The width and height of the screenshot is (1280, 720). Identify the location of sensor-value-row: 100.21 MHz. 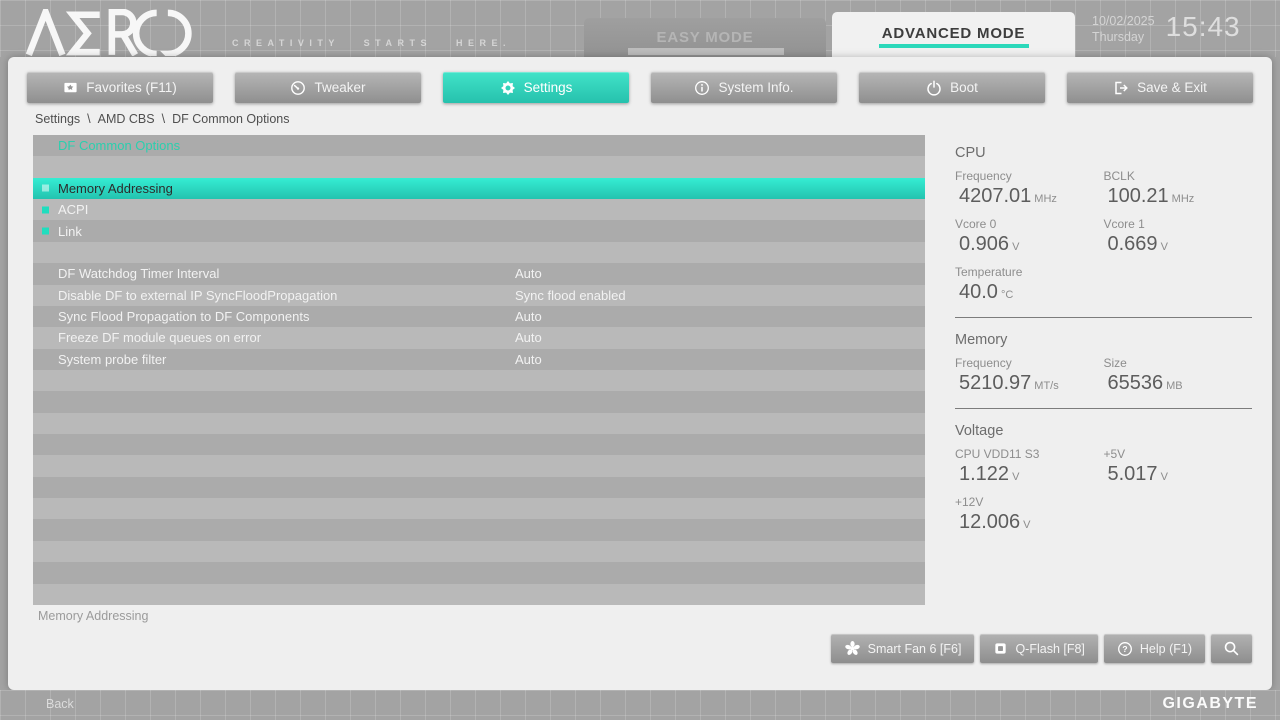
(1178, 196).